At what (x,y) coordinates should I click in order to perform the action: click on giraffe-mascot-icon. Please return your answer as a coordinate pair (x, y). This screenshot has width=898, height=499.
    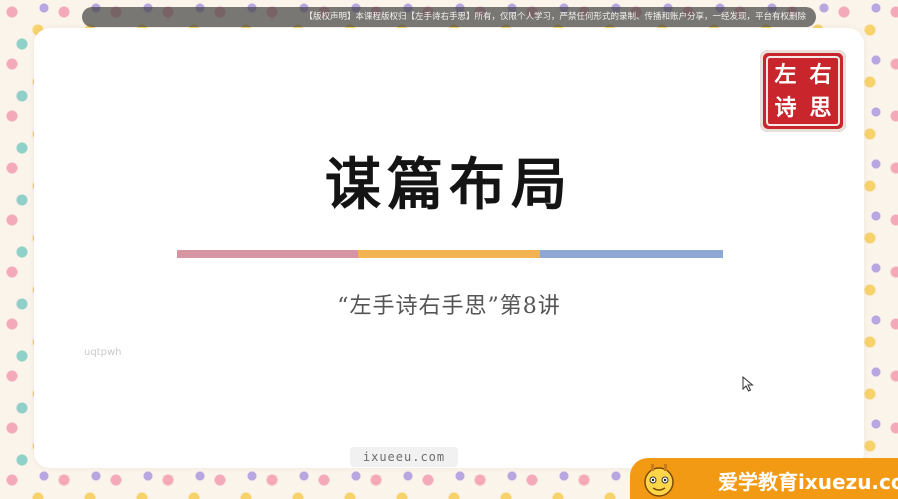
    Looking at the image, I should click on (659, 480).